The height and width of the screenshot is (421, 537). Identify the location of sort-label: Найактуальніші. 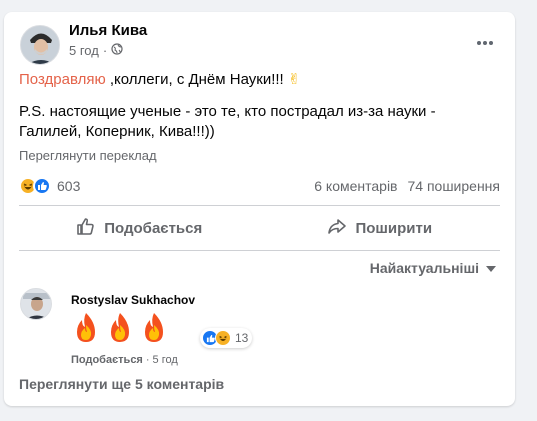
(424, 268).